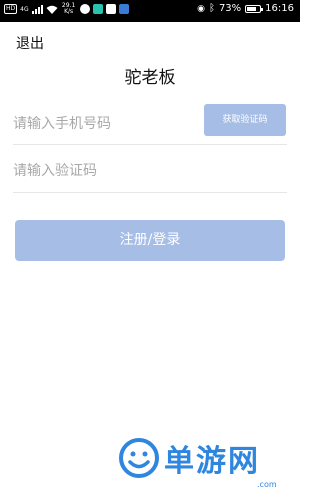  What do you see at coordinates (245, 120) in the screenshot?
I see `get-code-button: 获取验证码` at bounding box center [245, 120].